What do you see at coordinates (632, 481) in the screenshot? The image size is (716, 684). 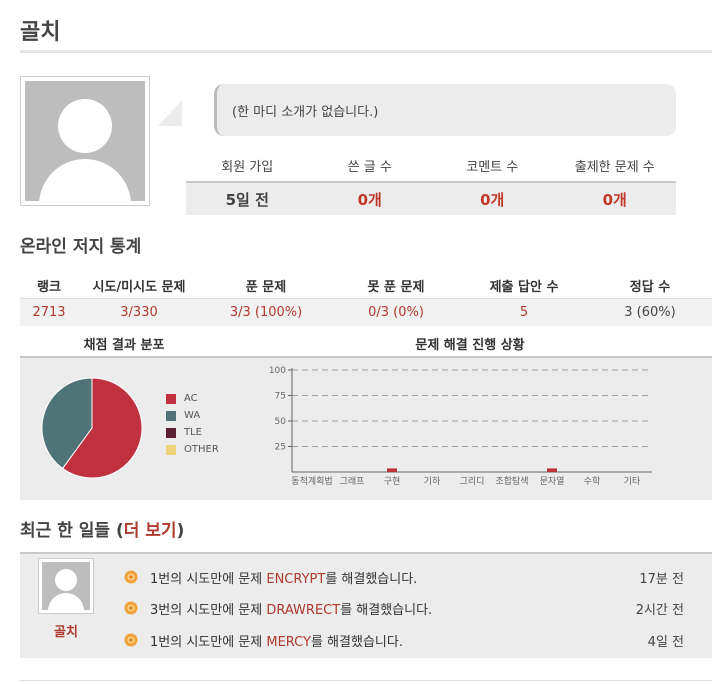 I see `x-tick-label: 기타` at bounding box center [632, 481].